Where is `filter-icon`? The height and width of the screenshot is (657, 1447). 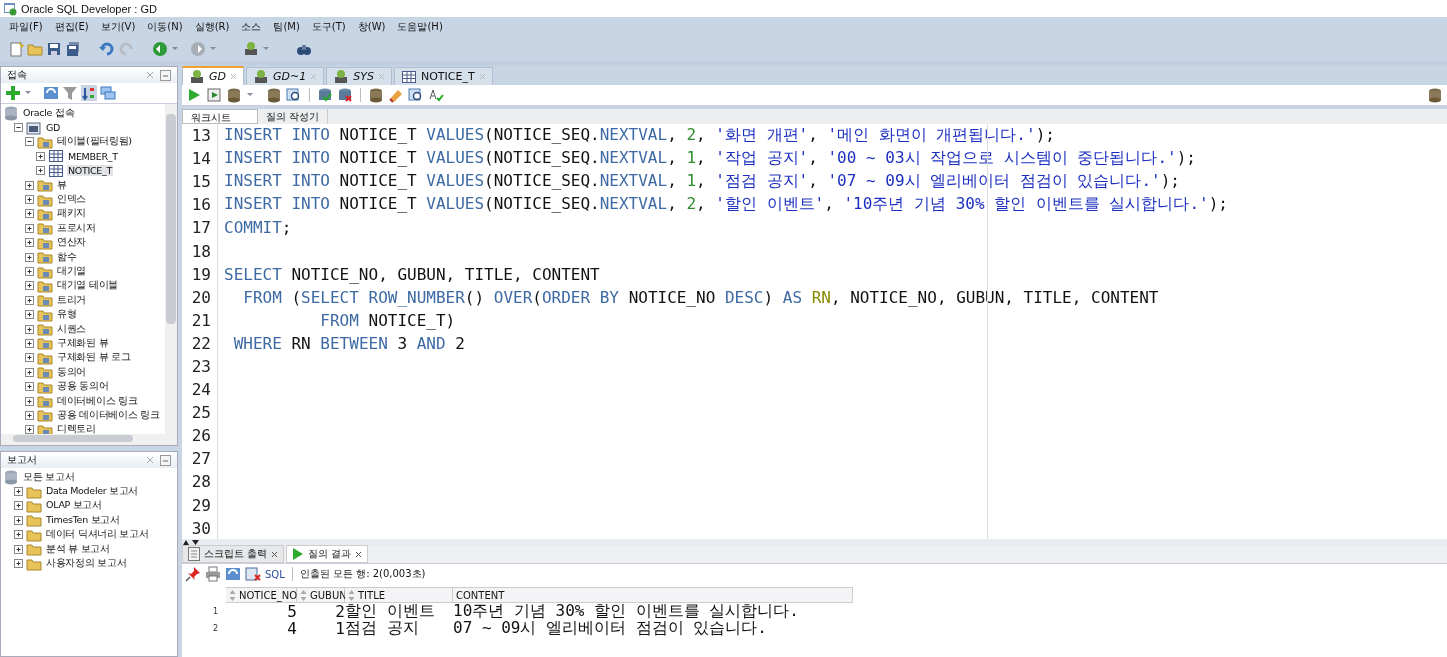 filter-icon is located at coordinates (70, 93).